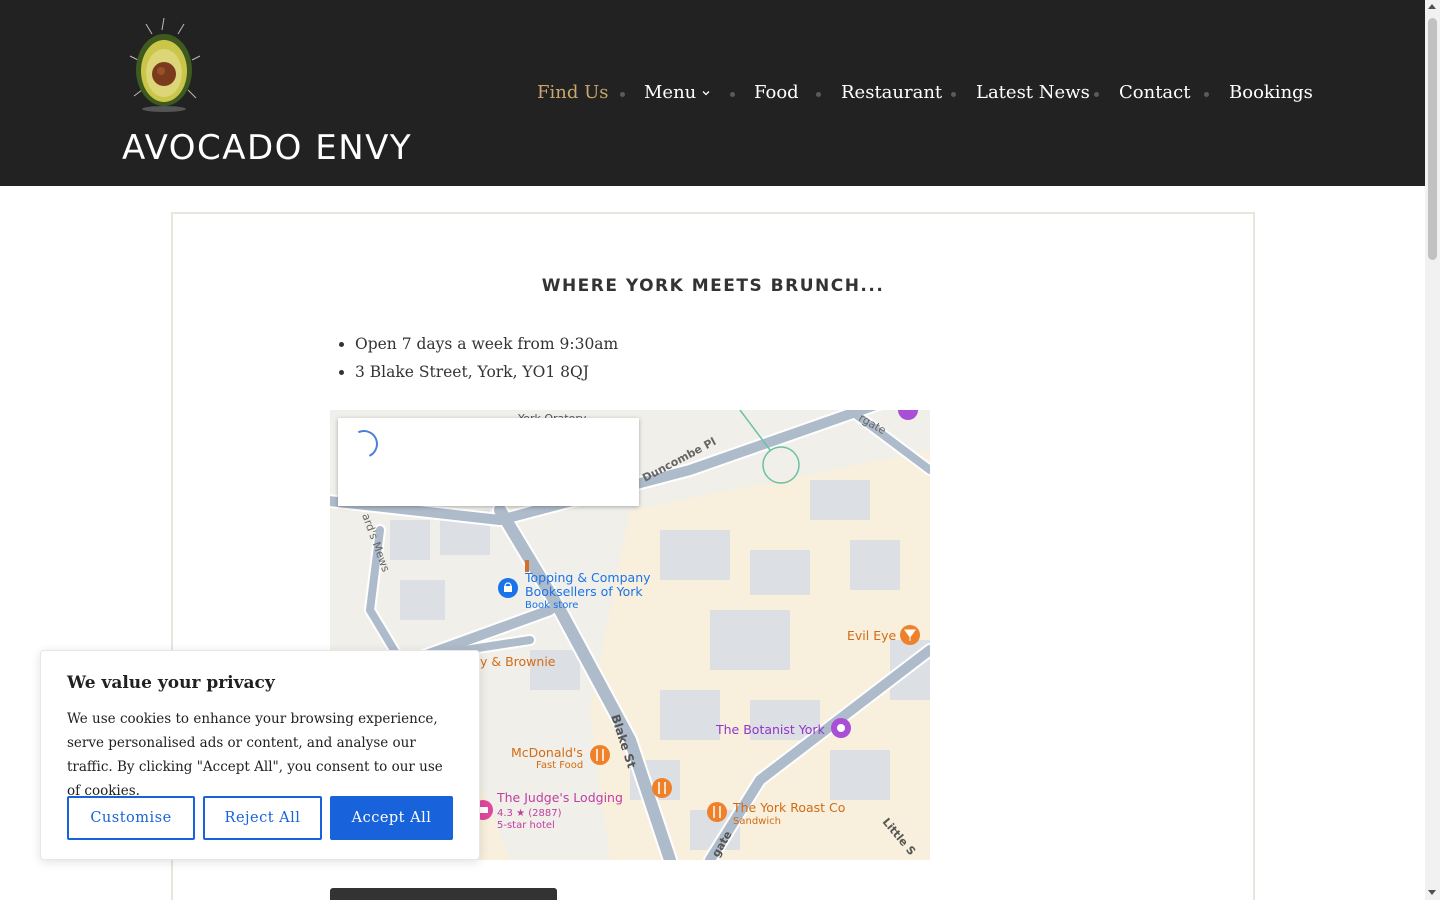 The image size is (1440, 900). Describe the element at coordinates (526, 825) in the screenshot. I see `map-label-judges-3: 5-star hotel` at that location.